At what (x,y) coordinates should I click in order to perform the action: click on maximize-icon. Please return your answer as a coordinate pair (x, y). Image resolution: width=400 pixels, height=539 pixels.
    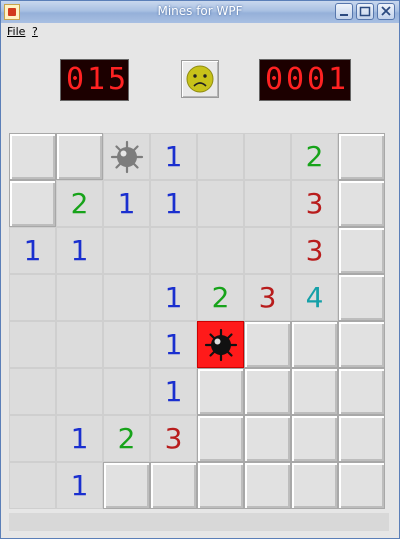
    Looking at the image, I should click on (365, 11).